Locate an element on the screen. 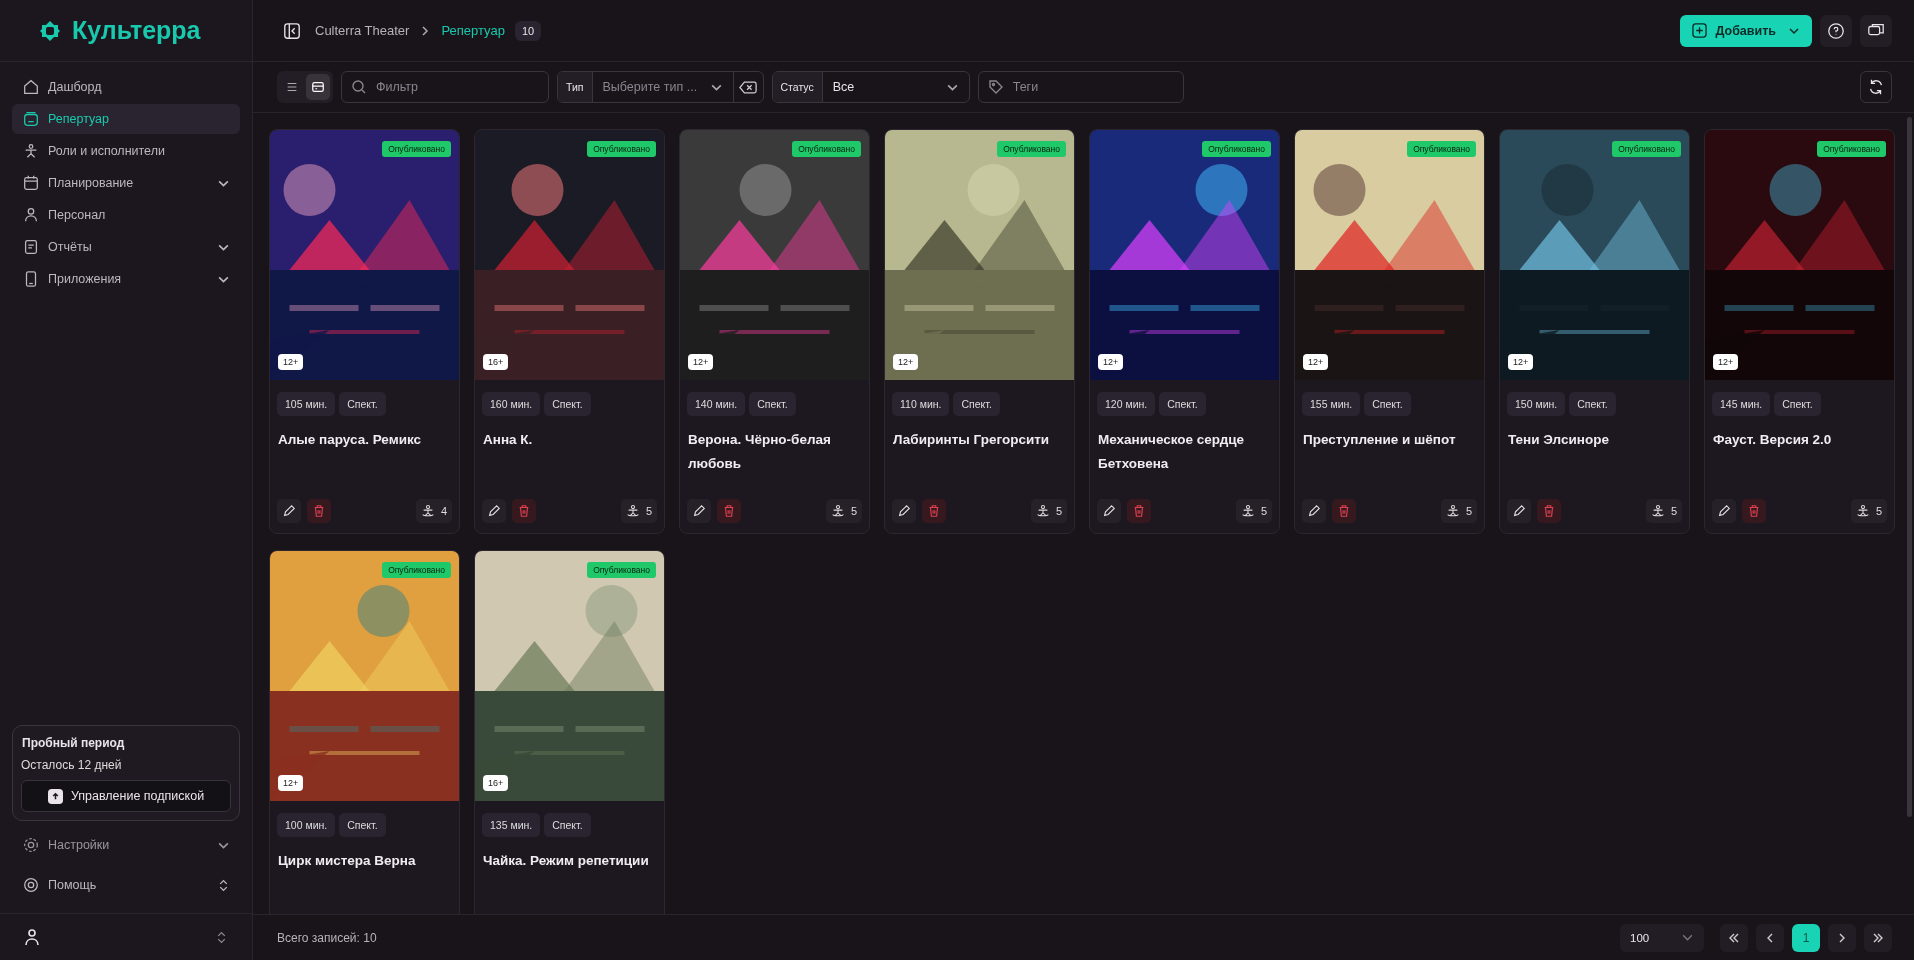  refresh-icon is located at coordinates (1876, 87).